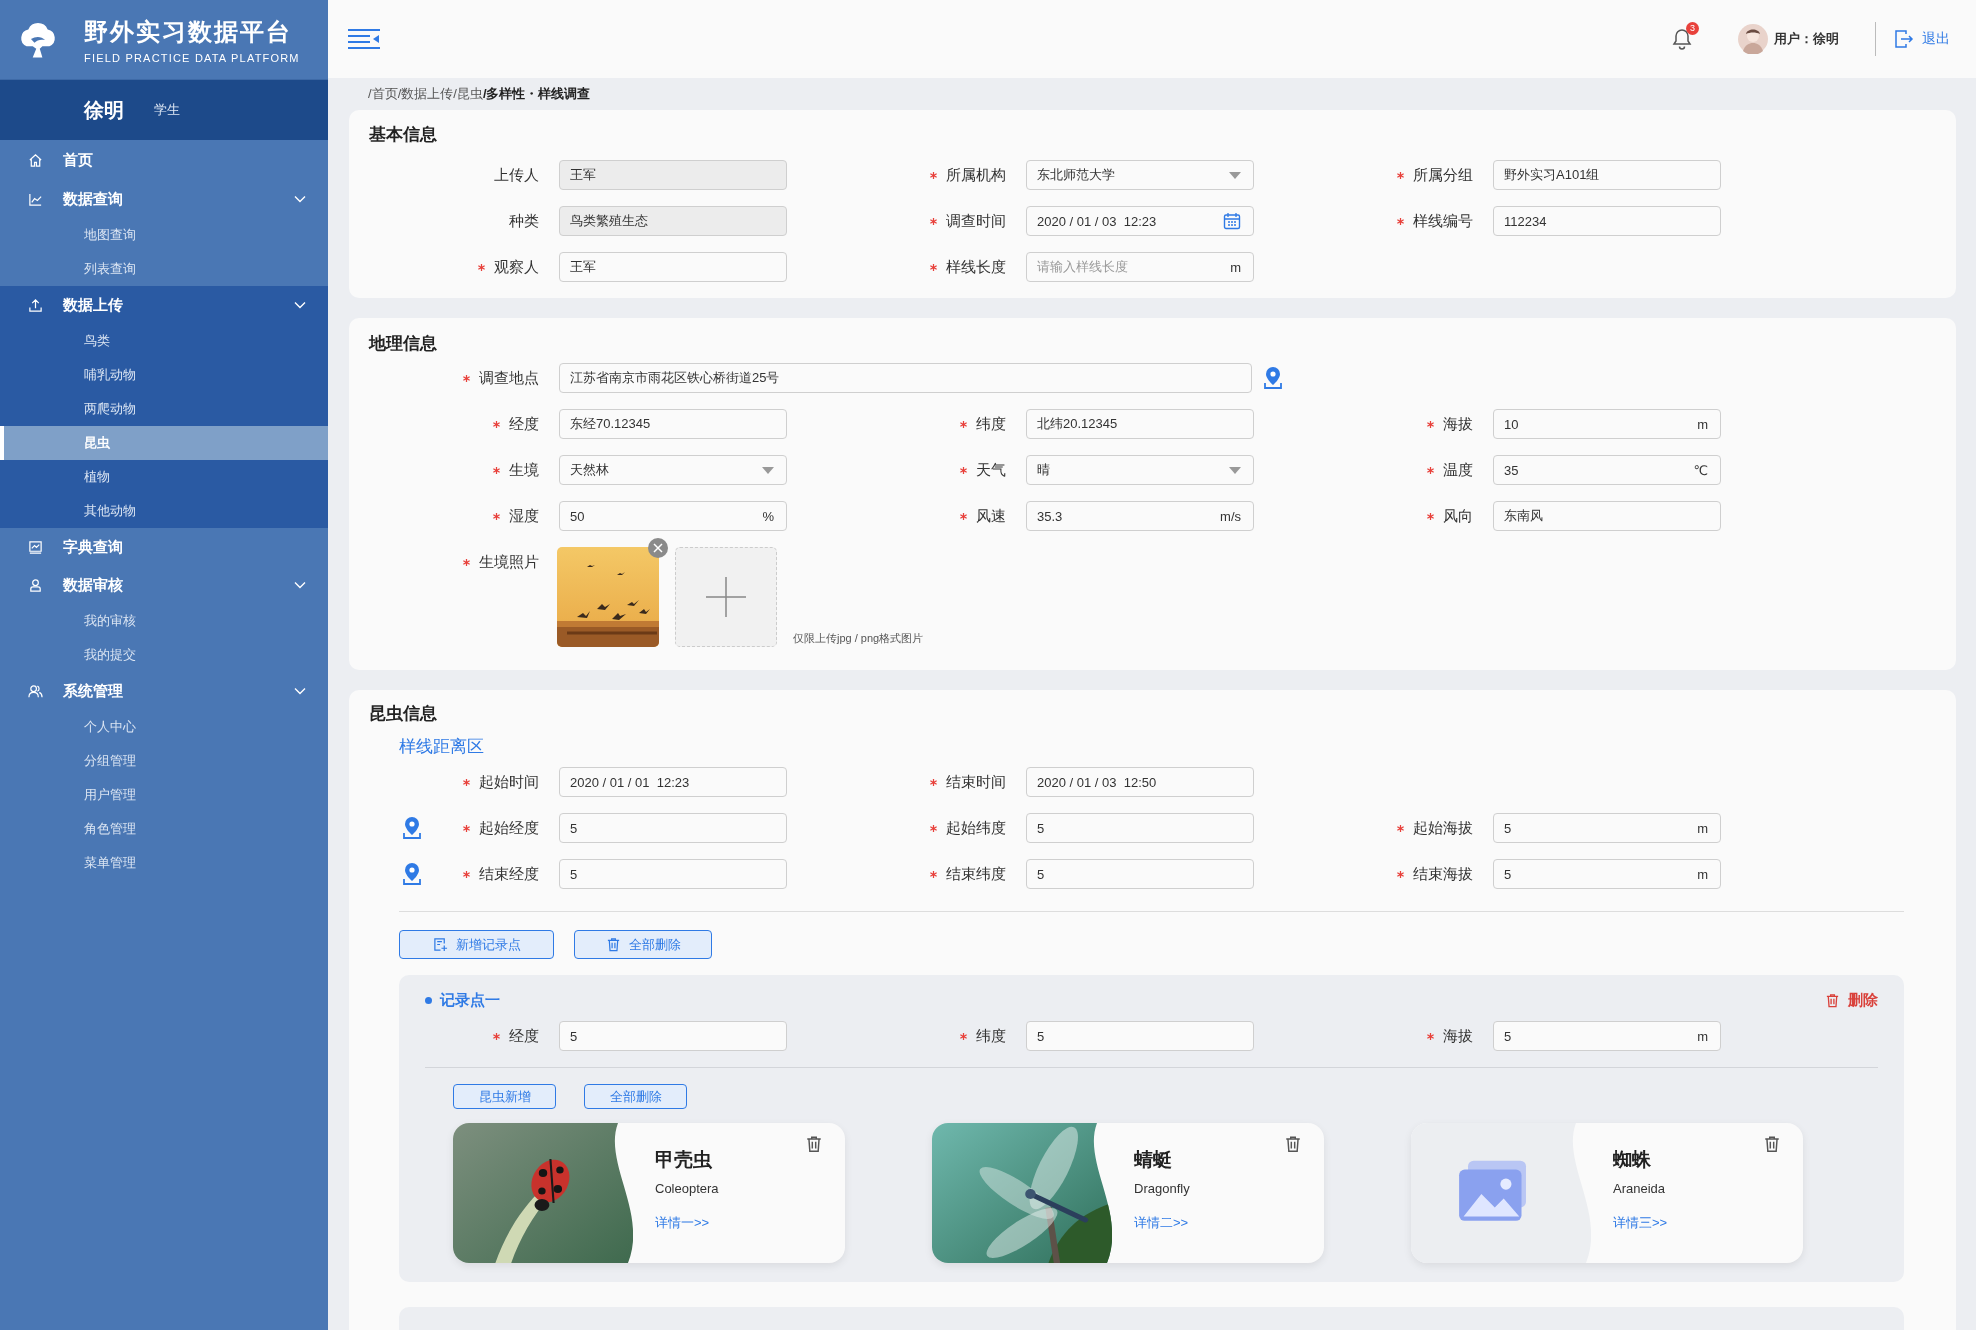 This screenshot has width=1976, height=1330. What do you see at coordinates (164, 621) in the screenshot?
I see `sidebar-subitem: 我的审核` at bounding box center [164, 621].